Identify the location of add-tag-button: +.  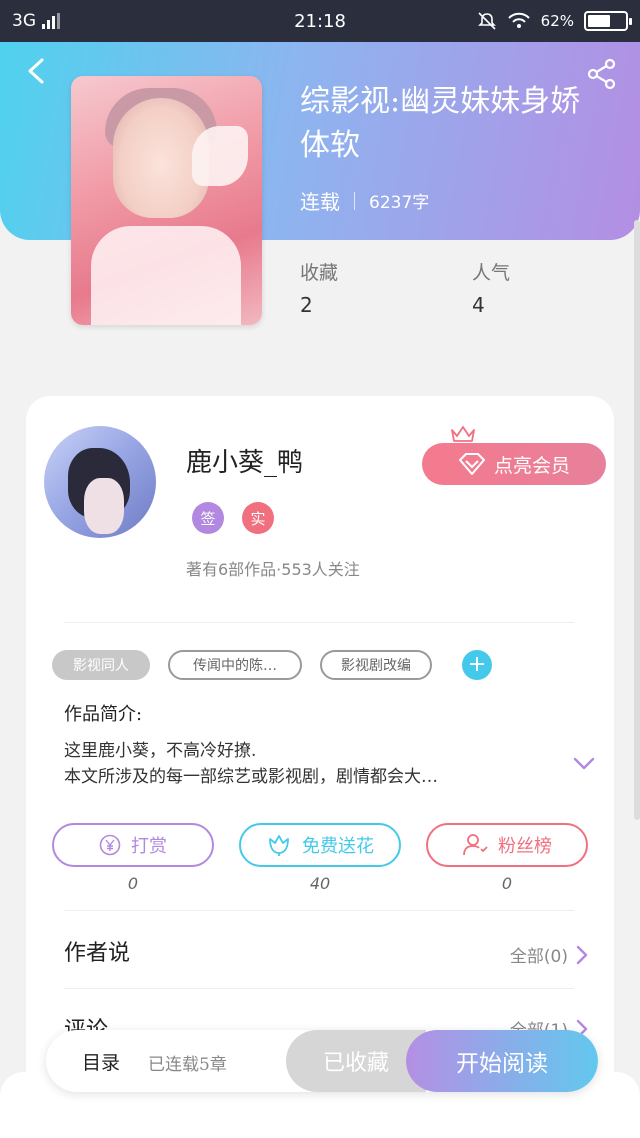
(477, 665).